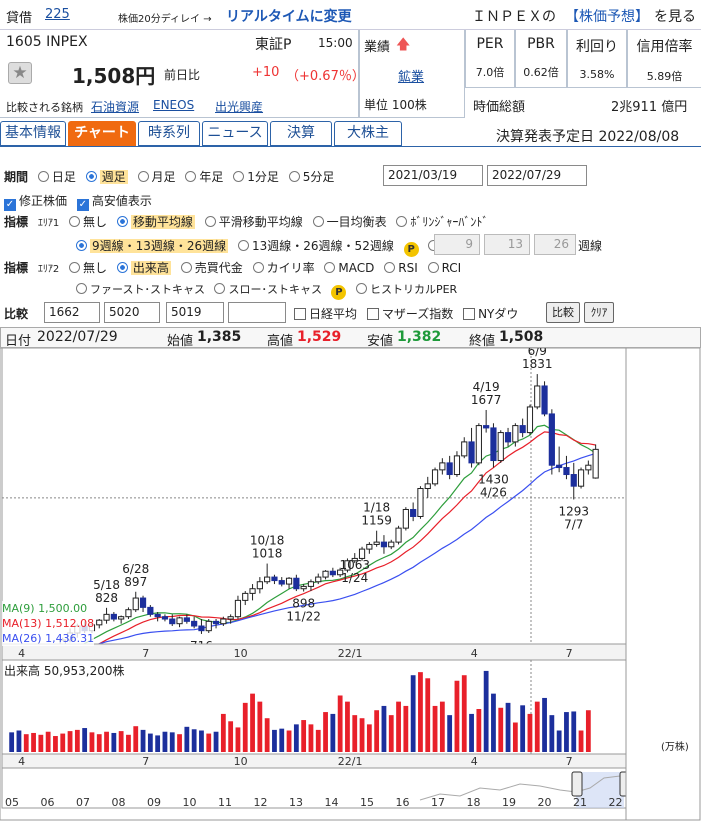 Image resolution: width=701 pixels, height=821 pixels. Describe the element at coordinates (88, 268) in the screenshot. I see `ind2-none: 無し` at that location.